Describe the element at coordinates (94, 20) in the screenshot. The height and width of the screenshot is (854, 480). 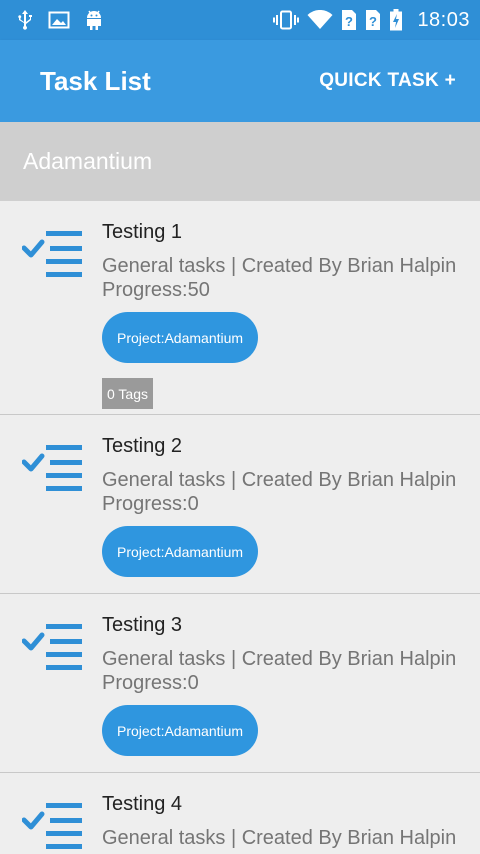
I see `android-icon` at that location.